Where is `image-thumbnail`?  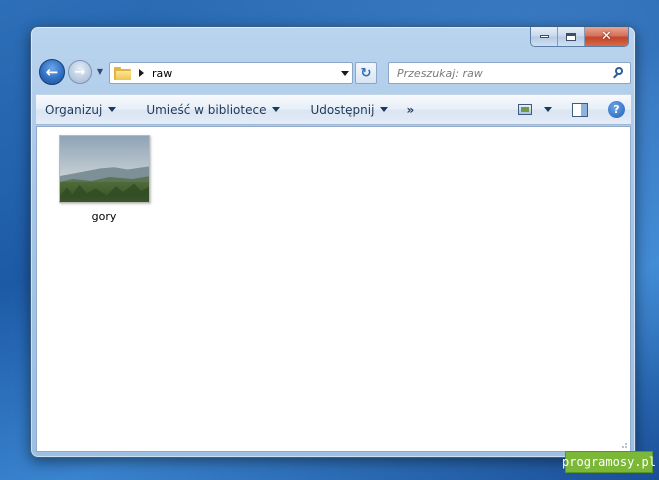
image-thumbnail is located at coordinates (104, 169).